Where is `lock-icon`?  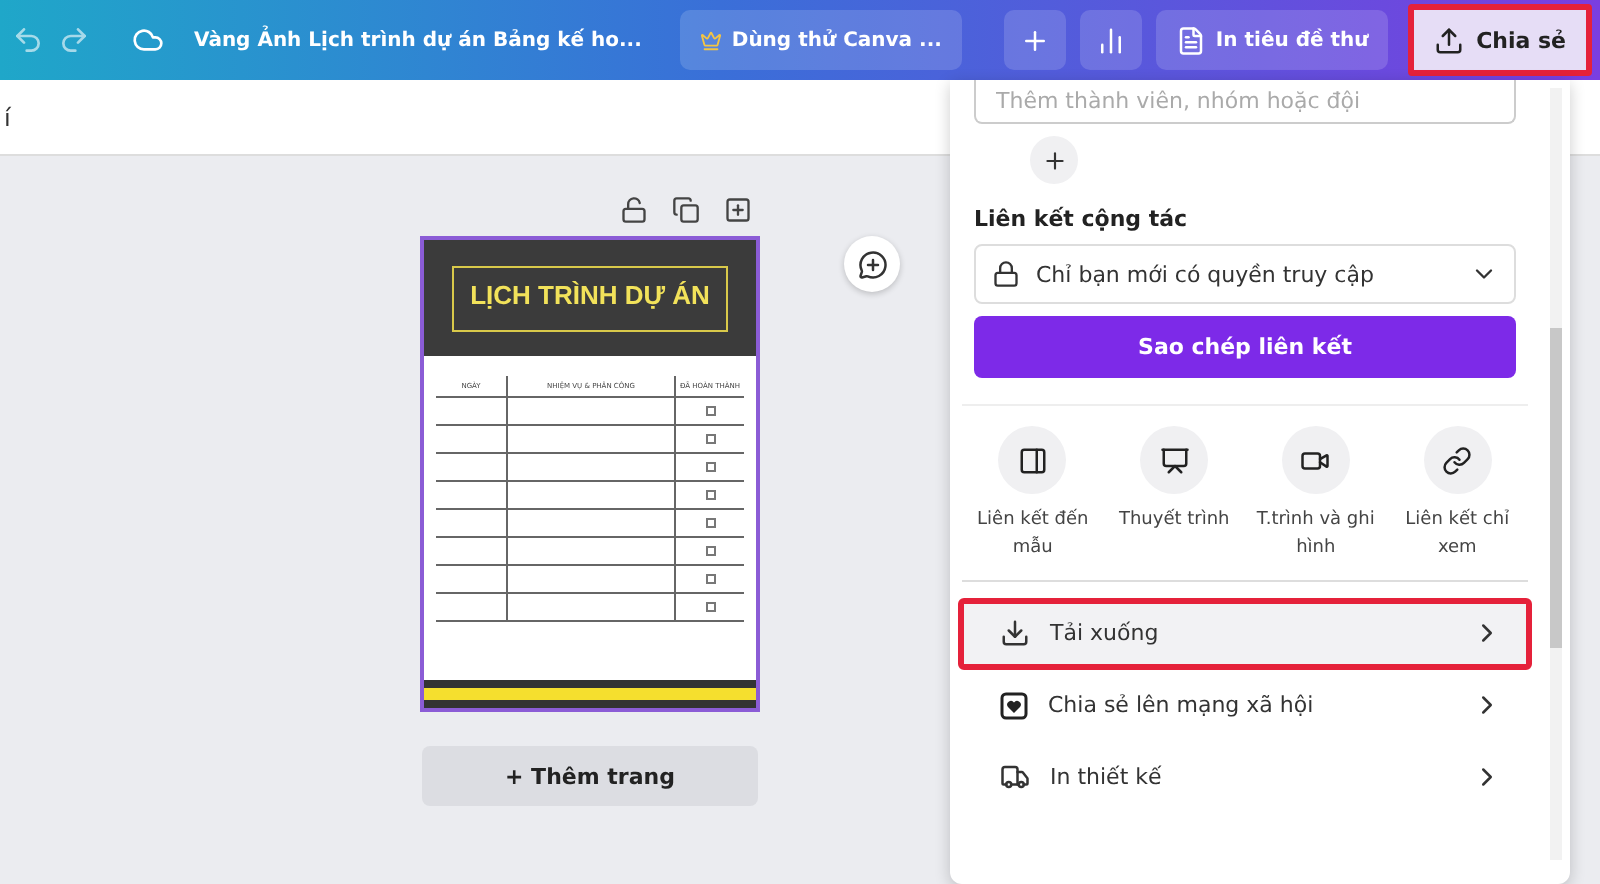 lock-icon is located at coordinates (1006, 274).